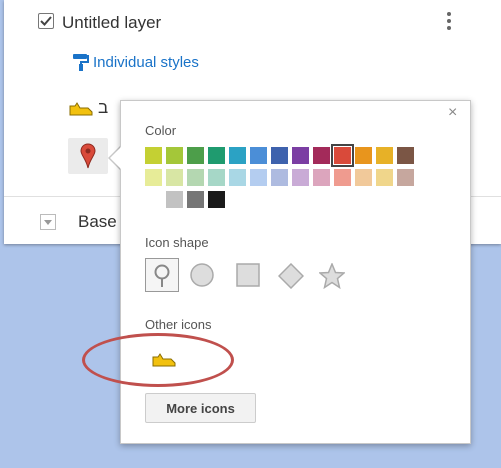  What do you see at coordinates (331, 275) in the screenshot?
I see `star-shape-icon` at bounding box center [331, 275].